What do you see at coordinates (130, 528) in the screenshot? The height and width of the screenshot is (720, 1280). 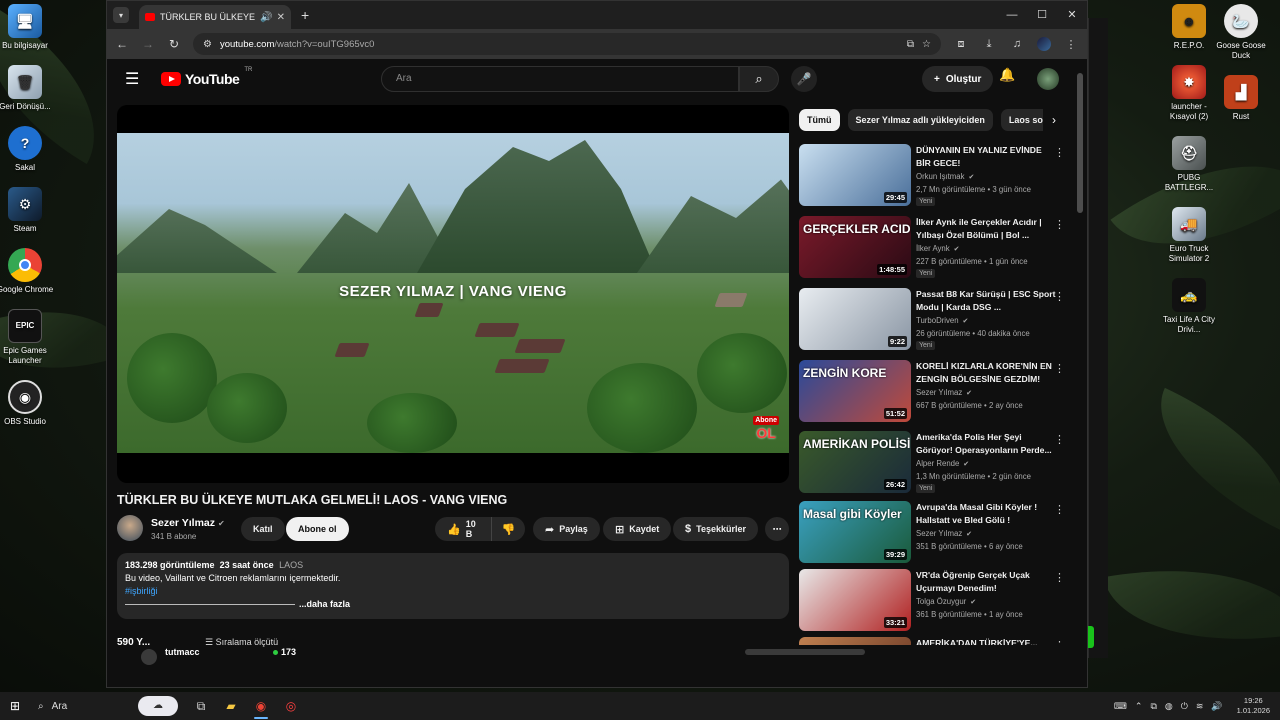 I see `channel-avatar` at bounding box center [130, 528].